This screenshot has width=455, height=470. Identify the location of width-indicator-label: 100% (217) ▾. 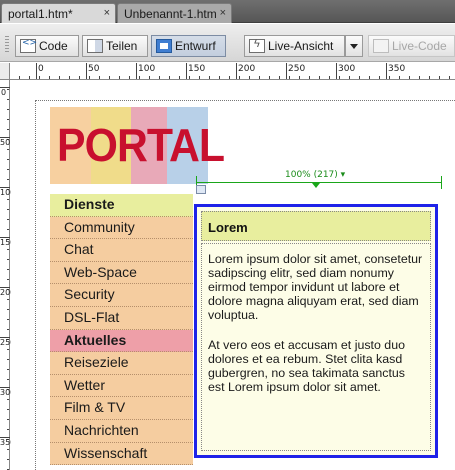
(315, 175).